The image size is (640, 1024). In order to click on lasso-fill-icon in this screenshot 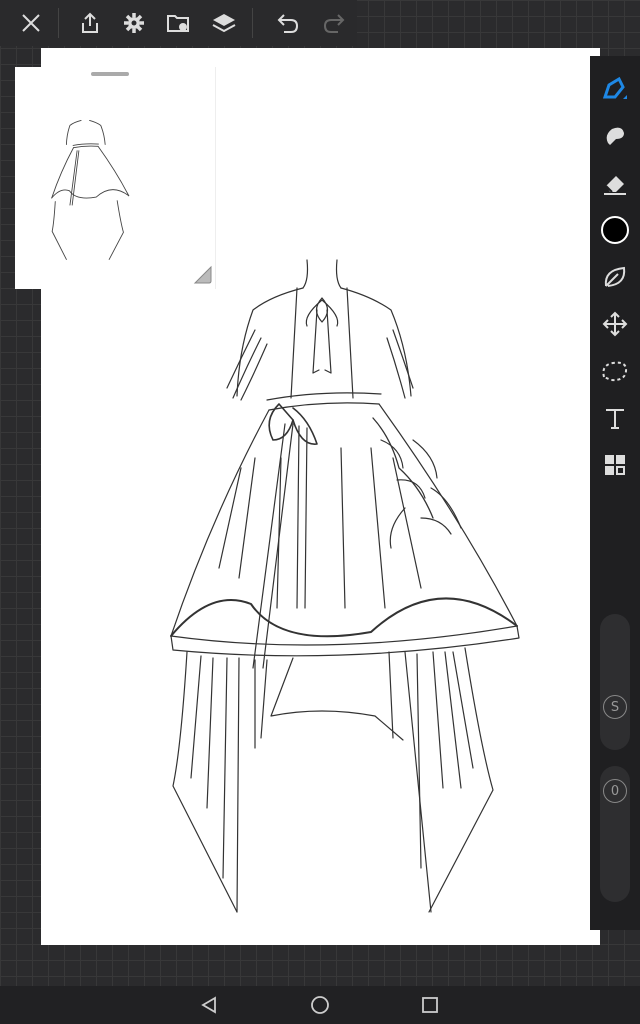, I will do `click(615, 276)`.